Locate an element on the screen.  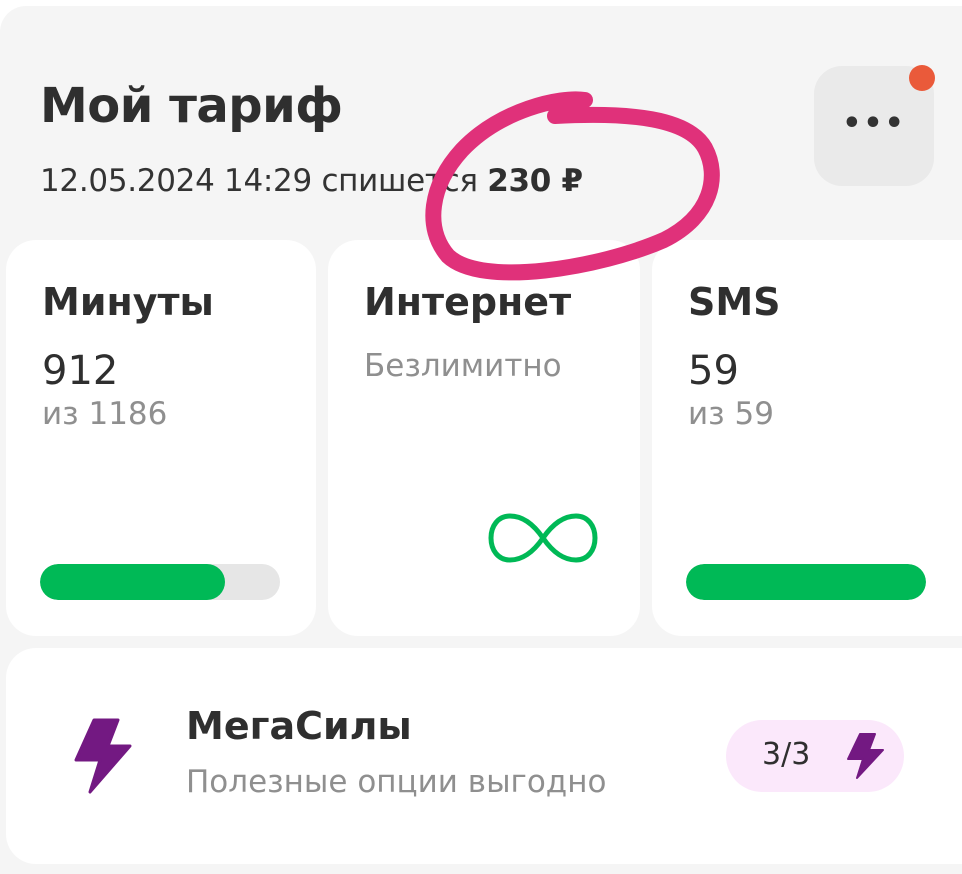
lightning-icon is located at coordinates (103, 756).